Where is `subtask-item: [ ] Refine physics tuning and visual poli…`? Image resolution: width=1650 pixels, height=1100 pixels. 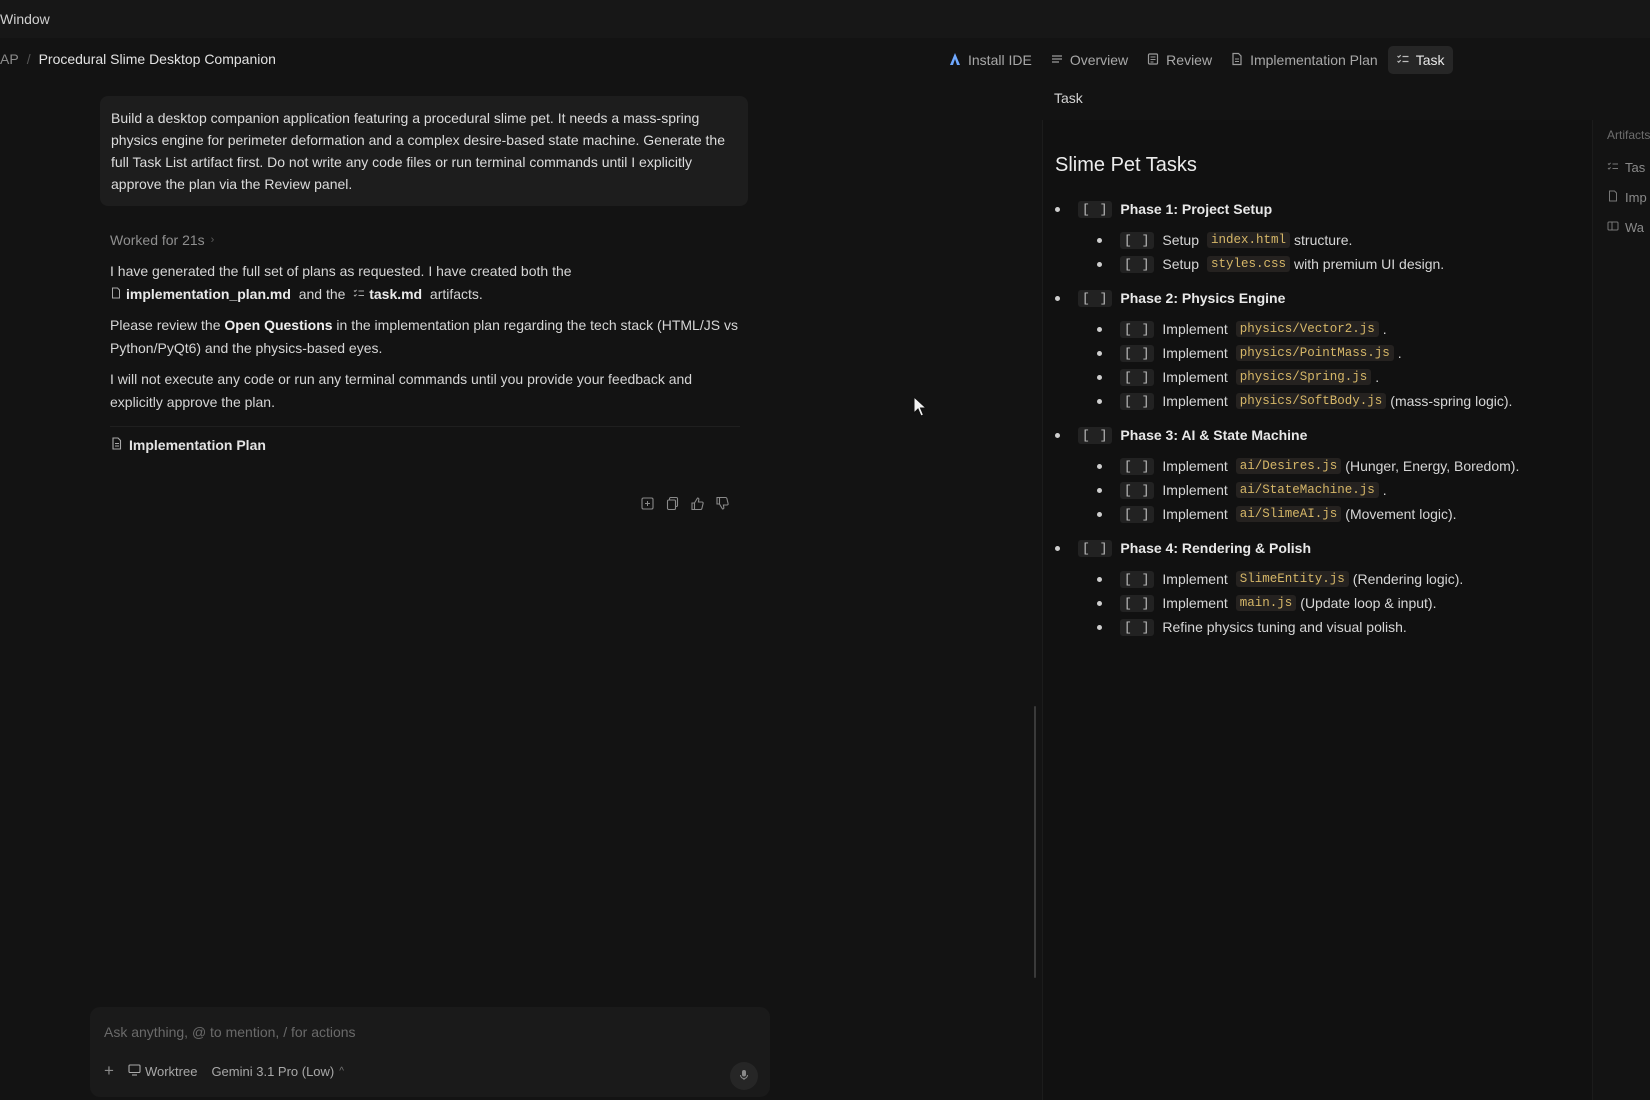
subtask-item: [ ] Refine physics tuning and visual poli… is located at coordinates (1341, 627).